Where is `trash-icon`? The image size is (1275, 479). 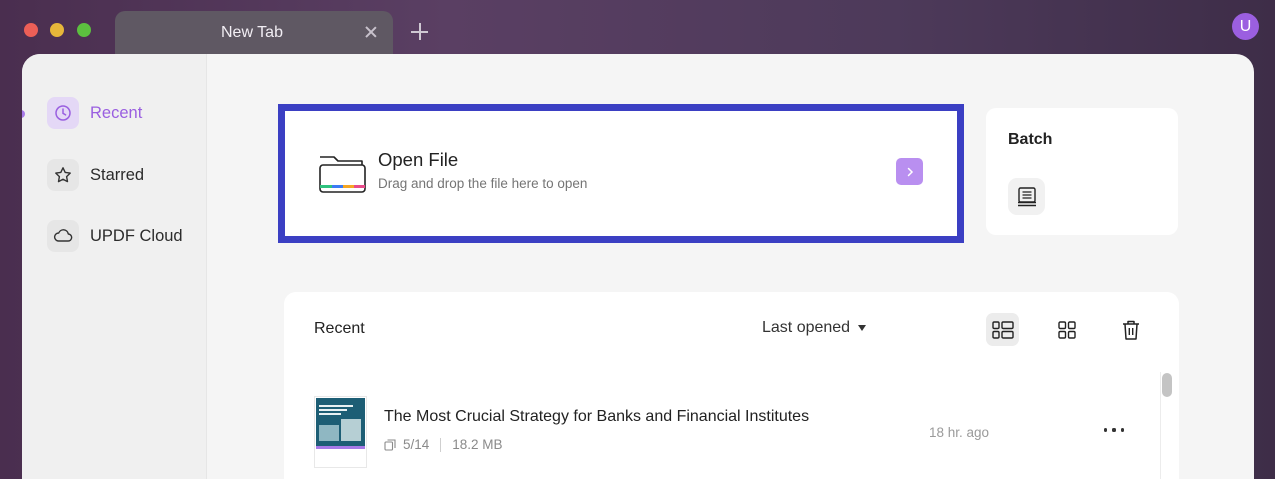 trash-icon is located at coordinates (1130, 330).